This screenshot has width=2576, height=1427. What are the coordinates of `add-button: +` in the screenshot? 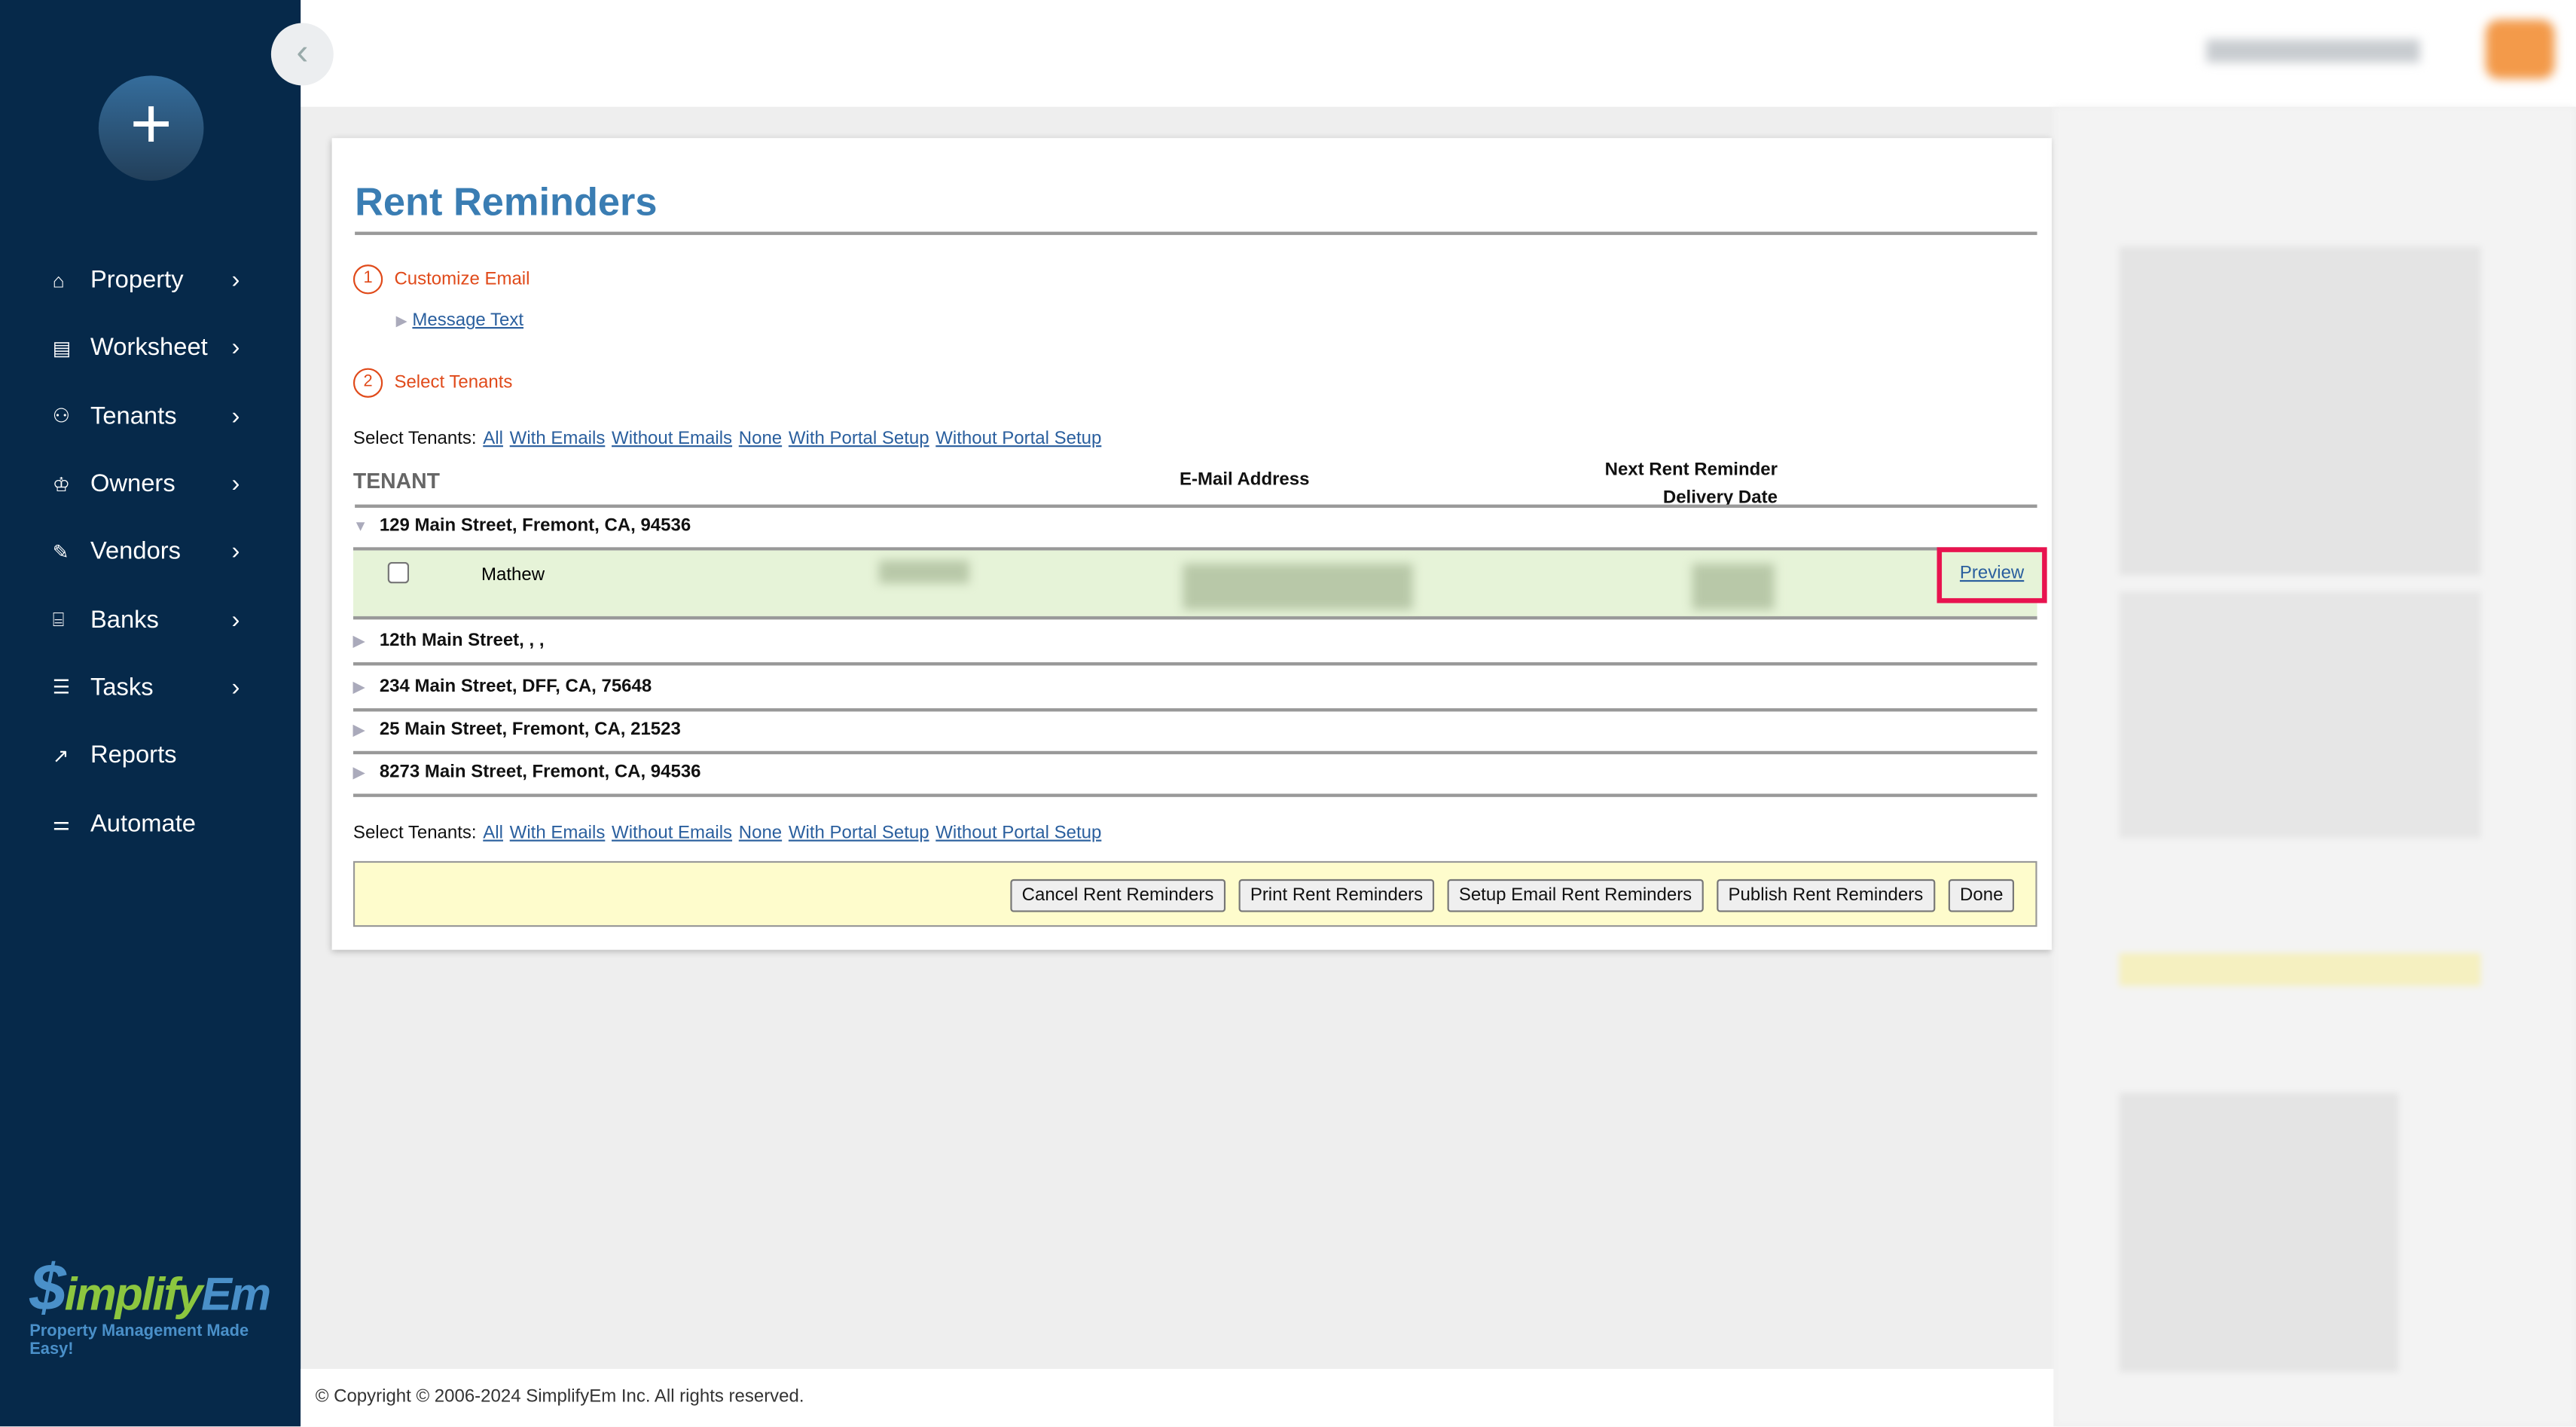 It's located at (151, 128).